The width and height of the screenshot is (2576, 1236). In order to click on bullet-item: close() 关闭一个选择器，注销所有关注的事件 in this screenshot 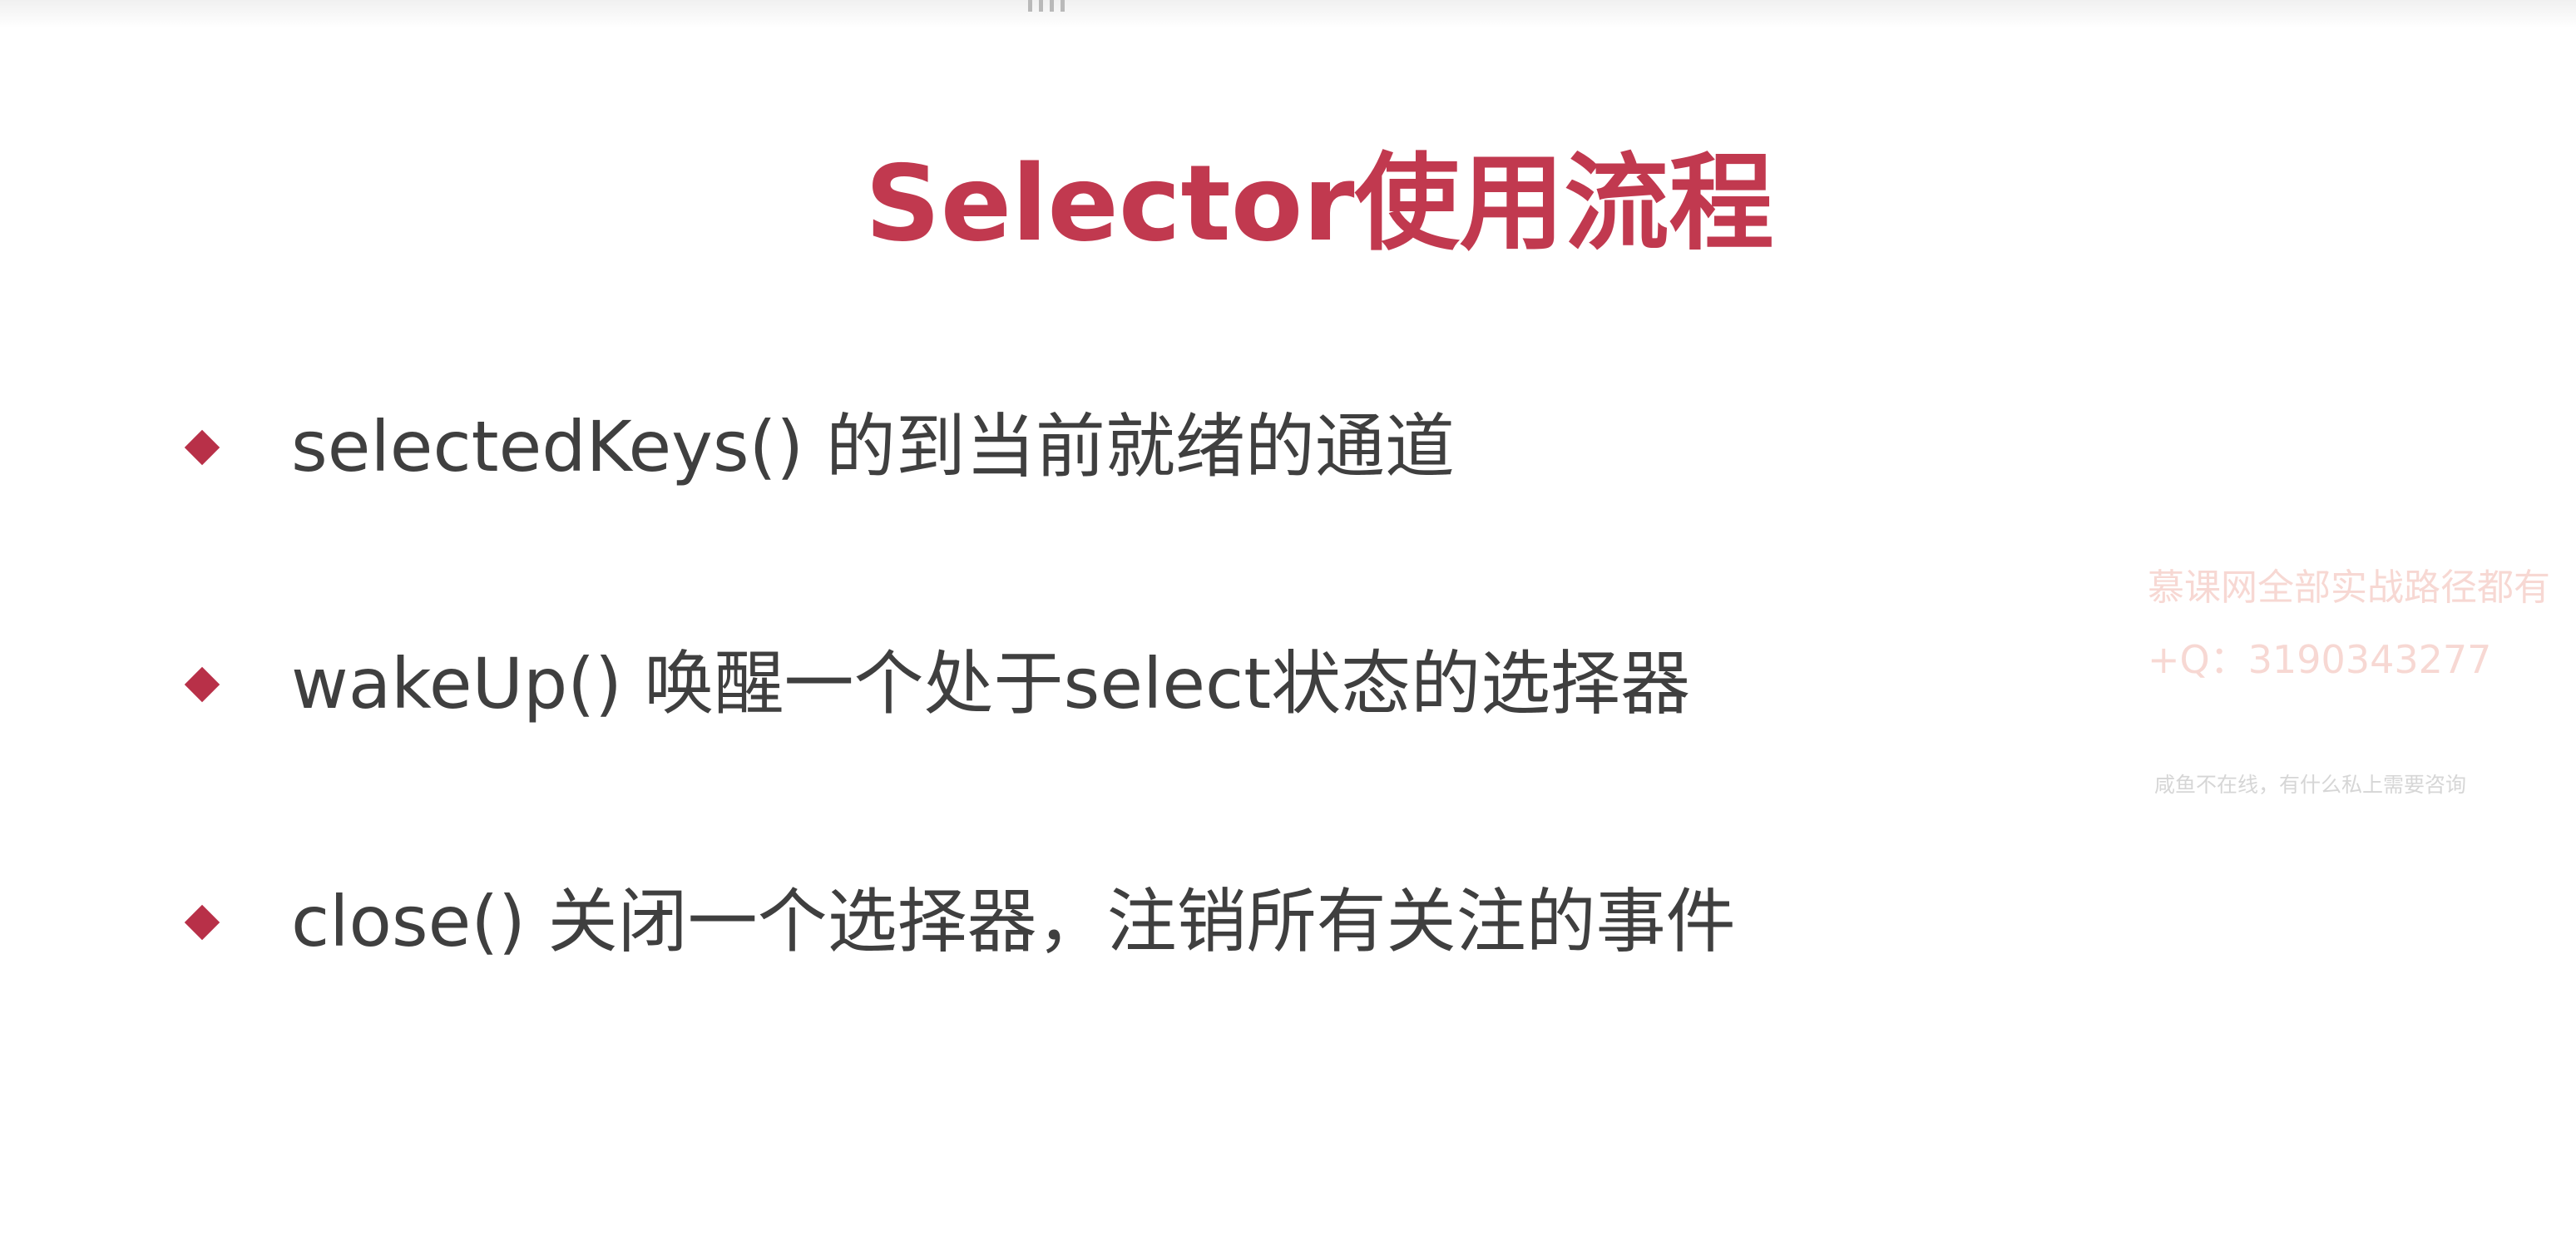, I will do `click(1054, 921)`.